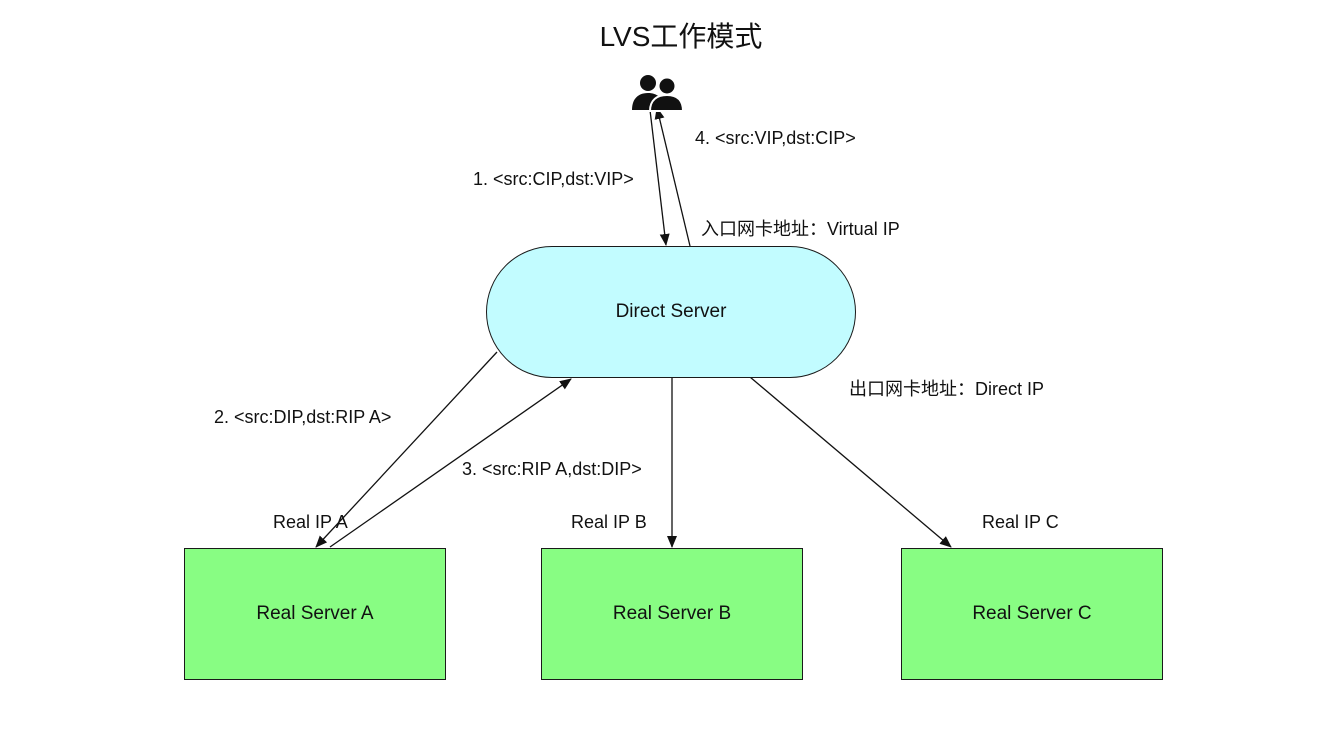 The width and height of the screenshot is (1334, 750). I want to click on diagram-title: LVS工作模式, so click(681, 36).